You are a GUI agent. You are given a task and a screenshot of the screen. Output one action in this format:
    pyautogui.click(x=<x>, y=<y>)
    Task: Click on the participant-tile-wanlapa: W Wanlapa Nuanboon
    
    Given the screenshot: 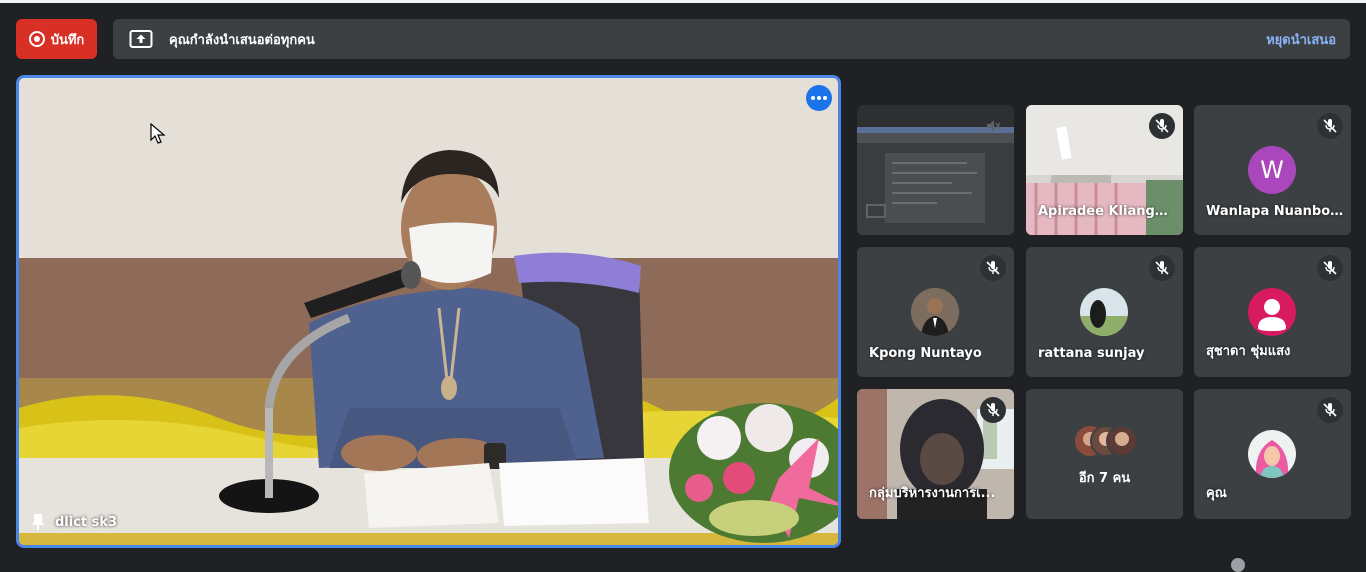 What is the action you would take?
    pyautogui.click(x=1272, y=170)
    